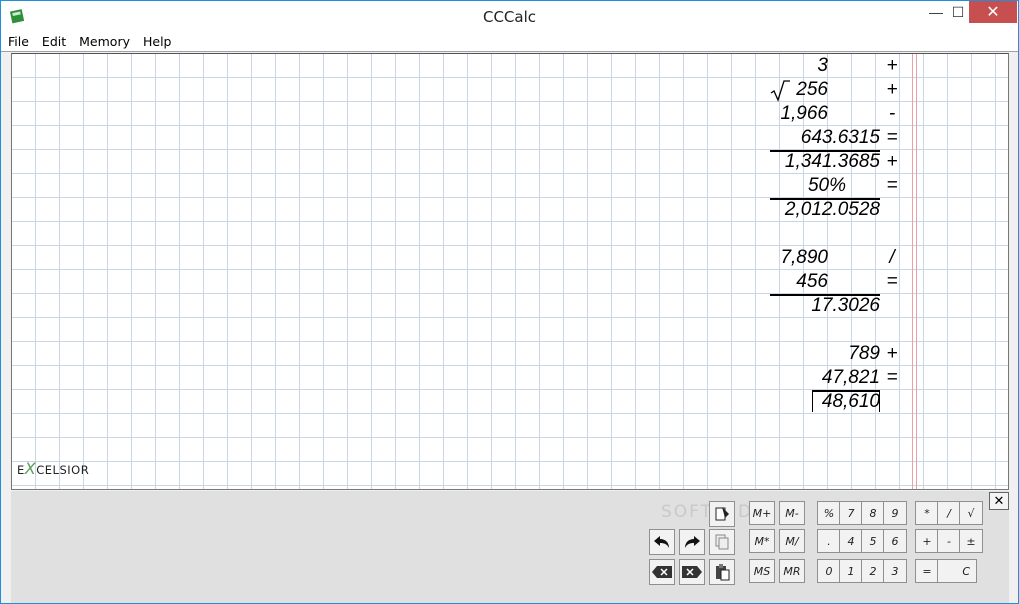 The width and height of the screenshot is (1019, 604). I want to click on title-bar: CCCalc — ☐ ✕, so click(509, 16).